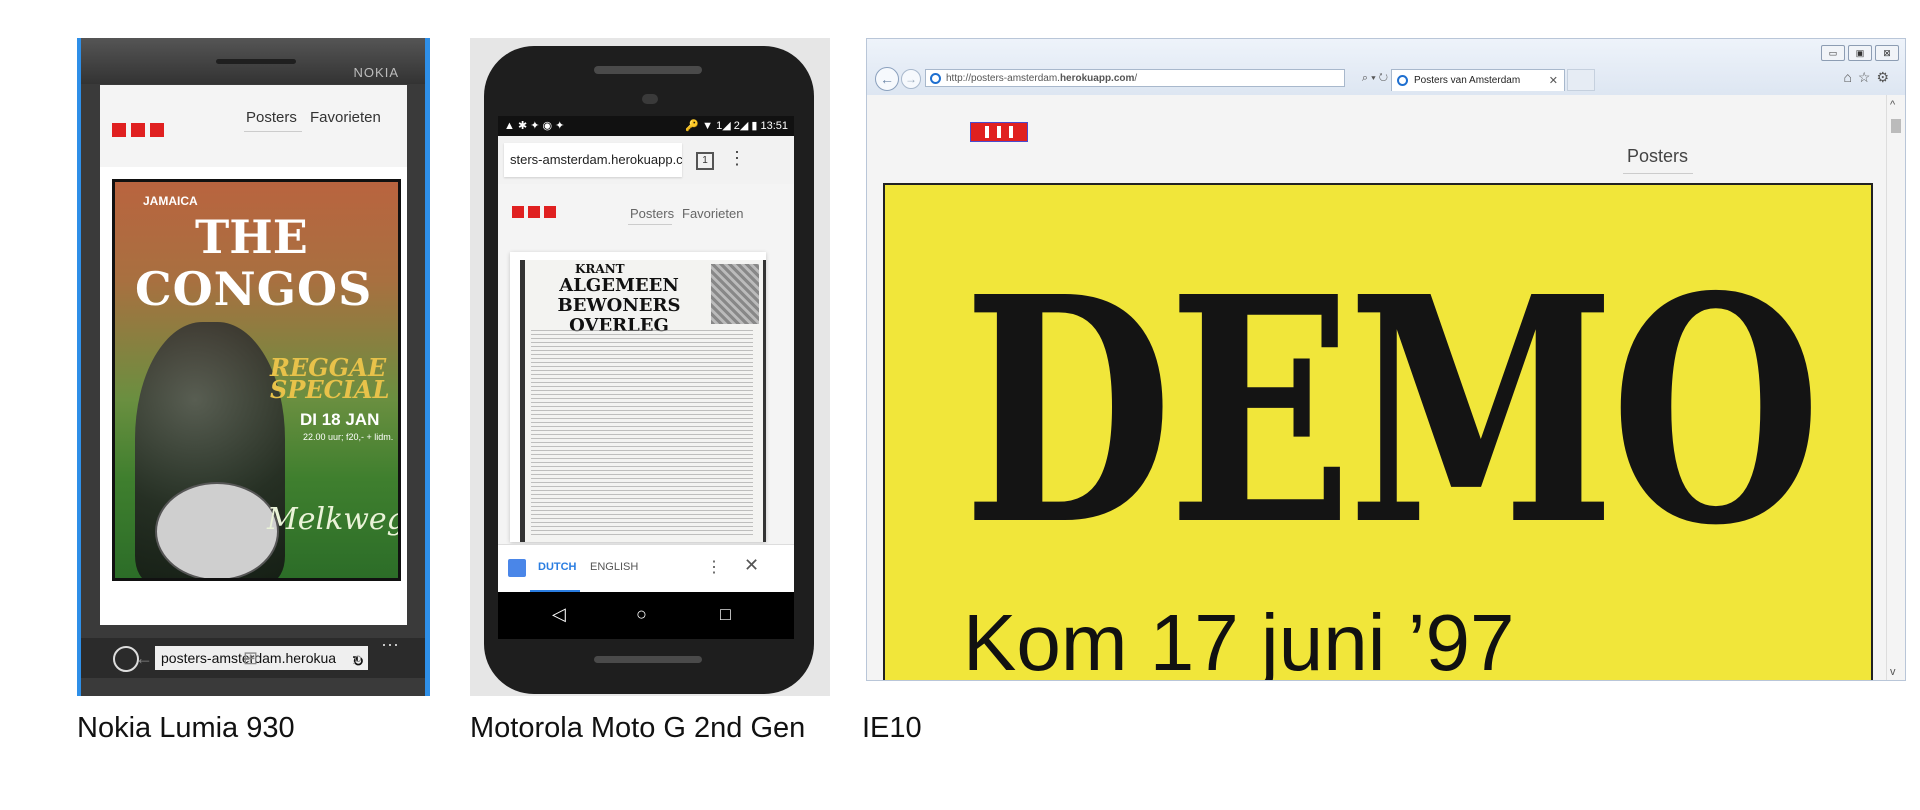  Describe the element at coordinates (144, 658) in the screenshot. I see `back-key-icon: ←` at that location.